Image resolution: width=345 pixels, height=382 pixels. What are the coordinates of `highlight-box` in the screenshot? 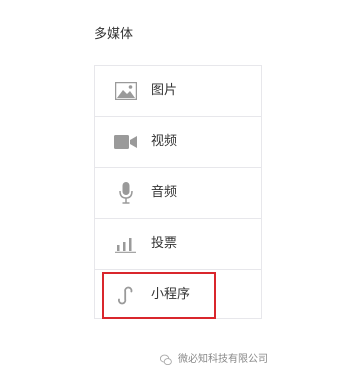 It's located at (159, 295).